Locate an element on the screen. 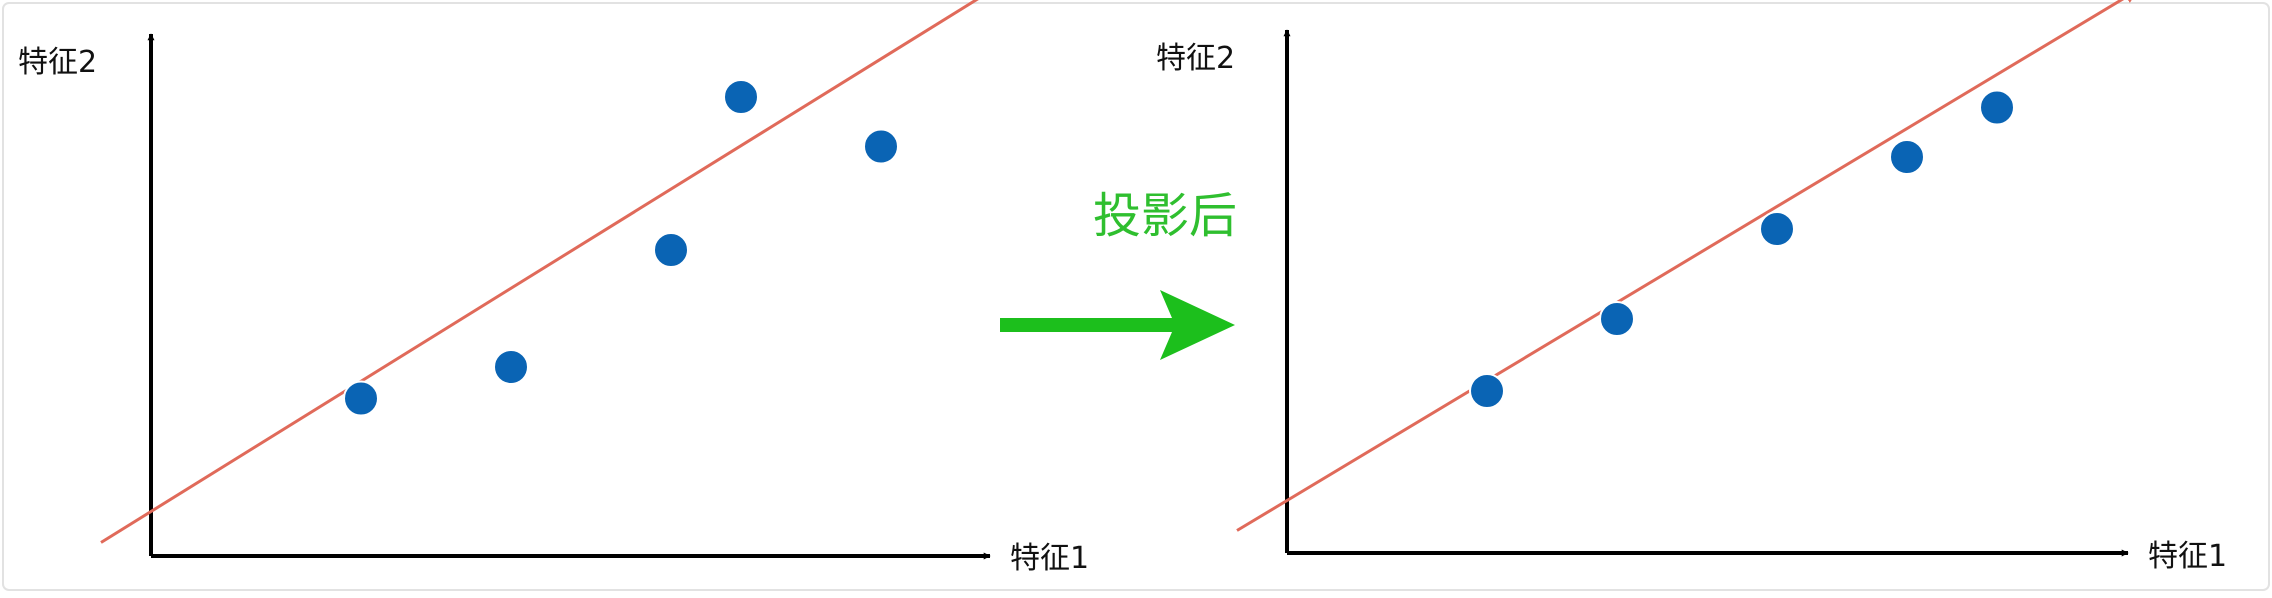 The image size is (2272, 598). green-arrow-icon is located at coordinates (1117, 325).